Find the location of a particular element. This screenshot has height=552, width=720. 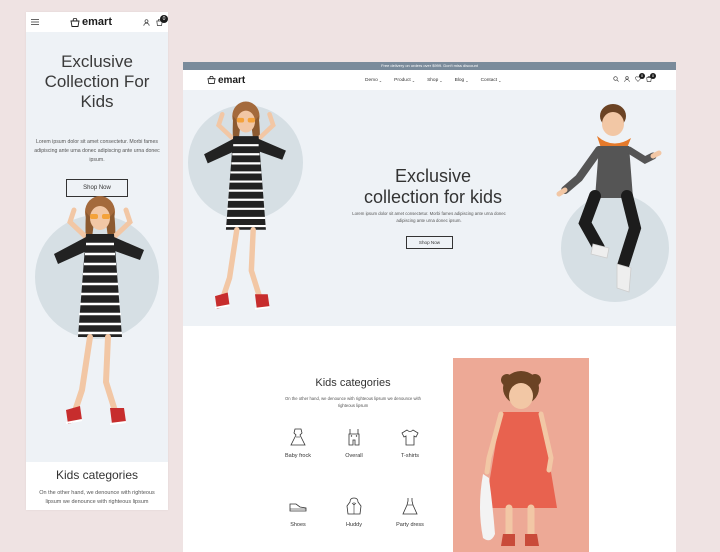

hero-title: Exclusive collection for kids is located at coordinates (433, 187).